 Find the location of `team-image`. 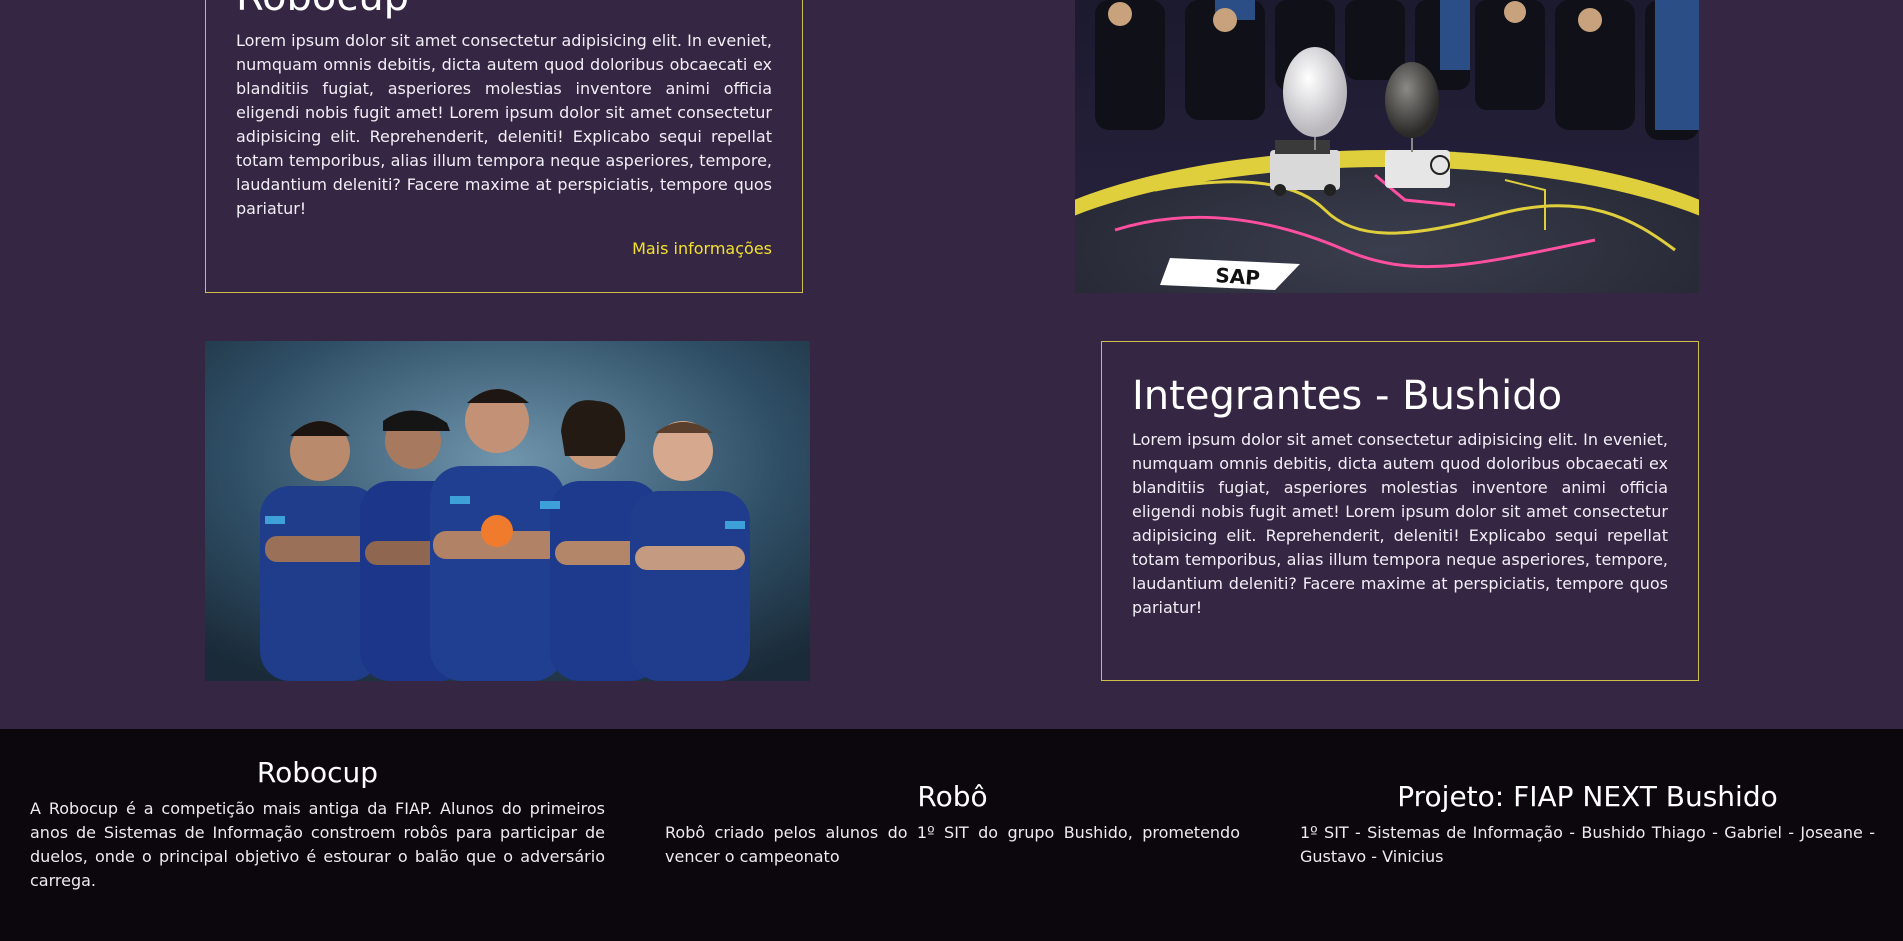

team-image is located at coordinates (507, 511).